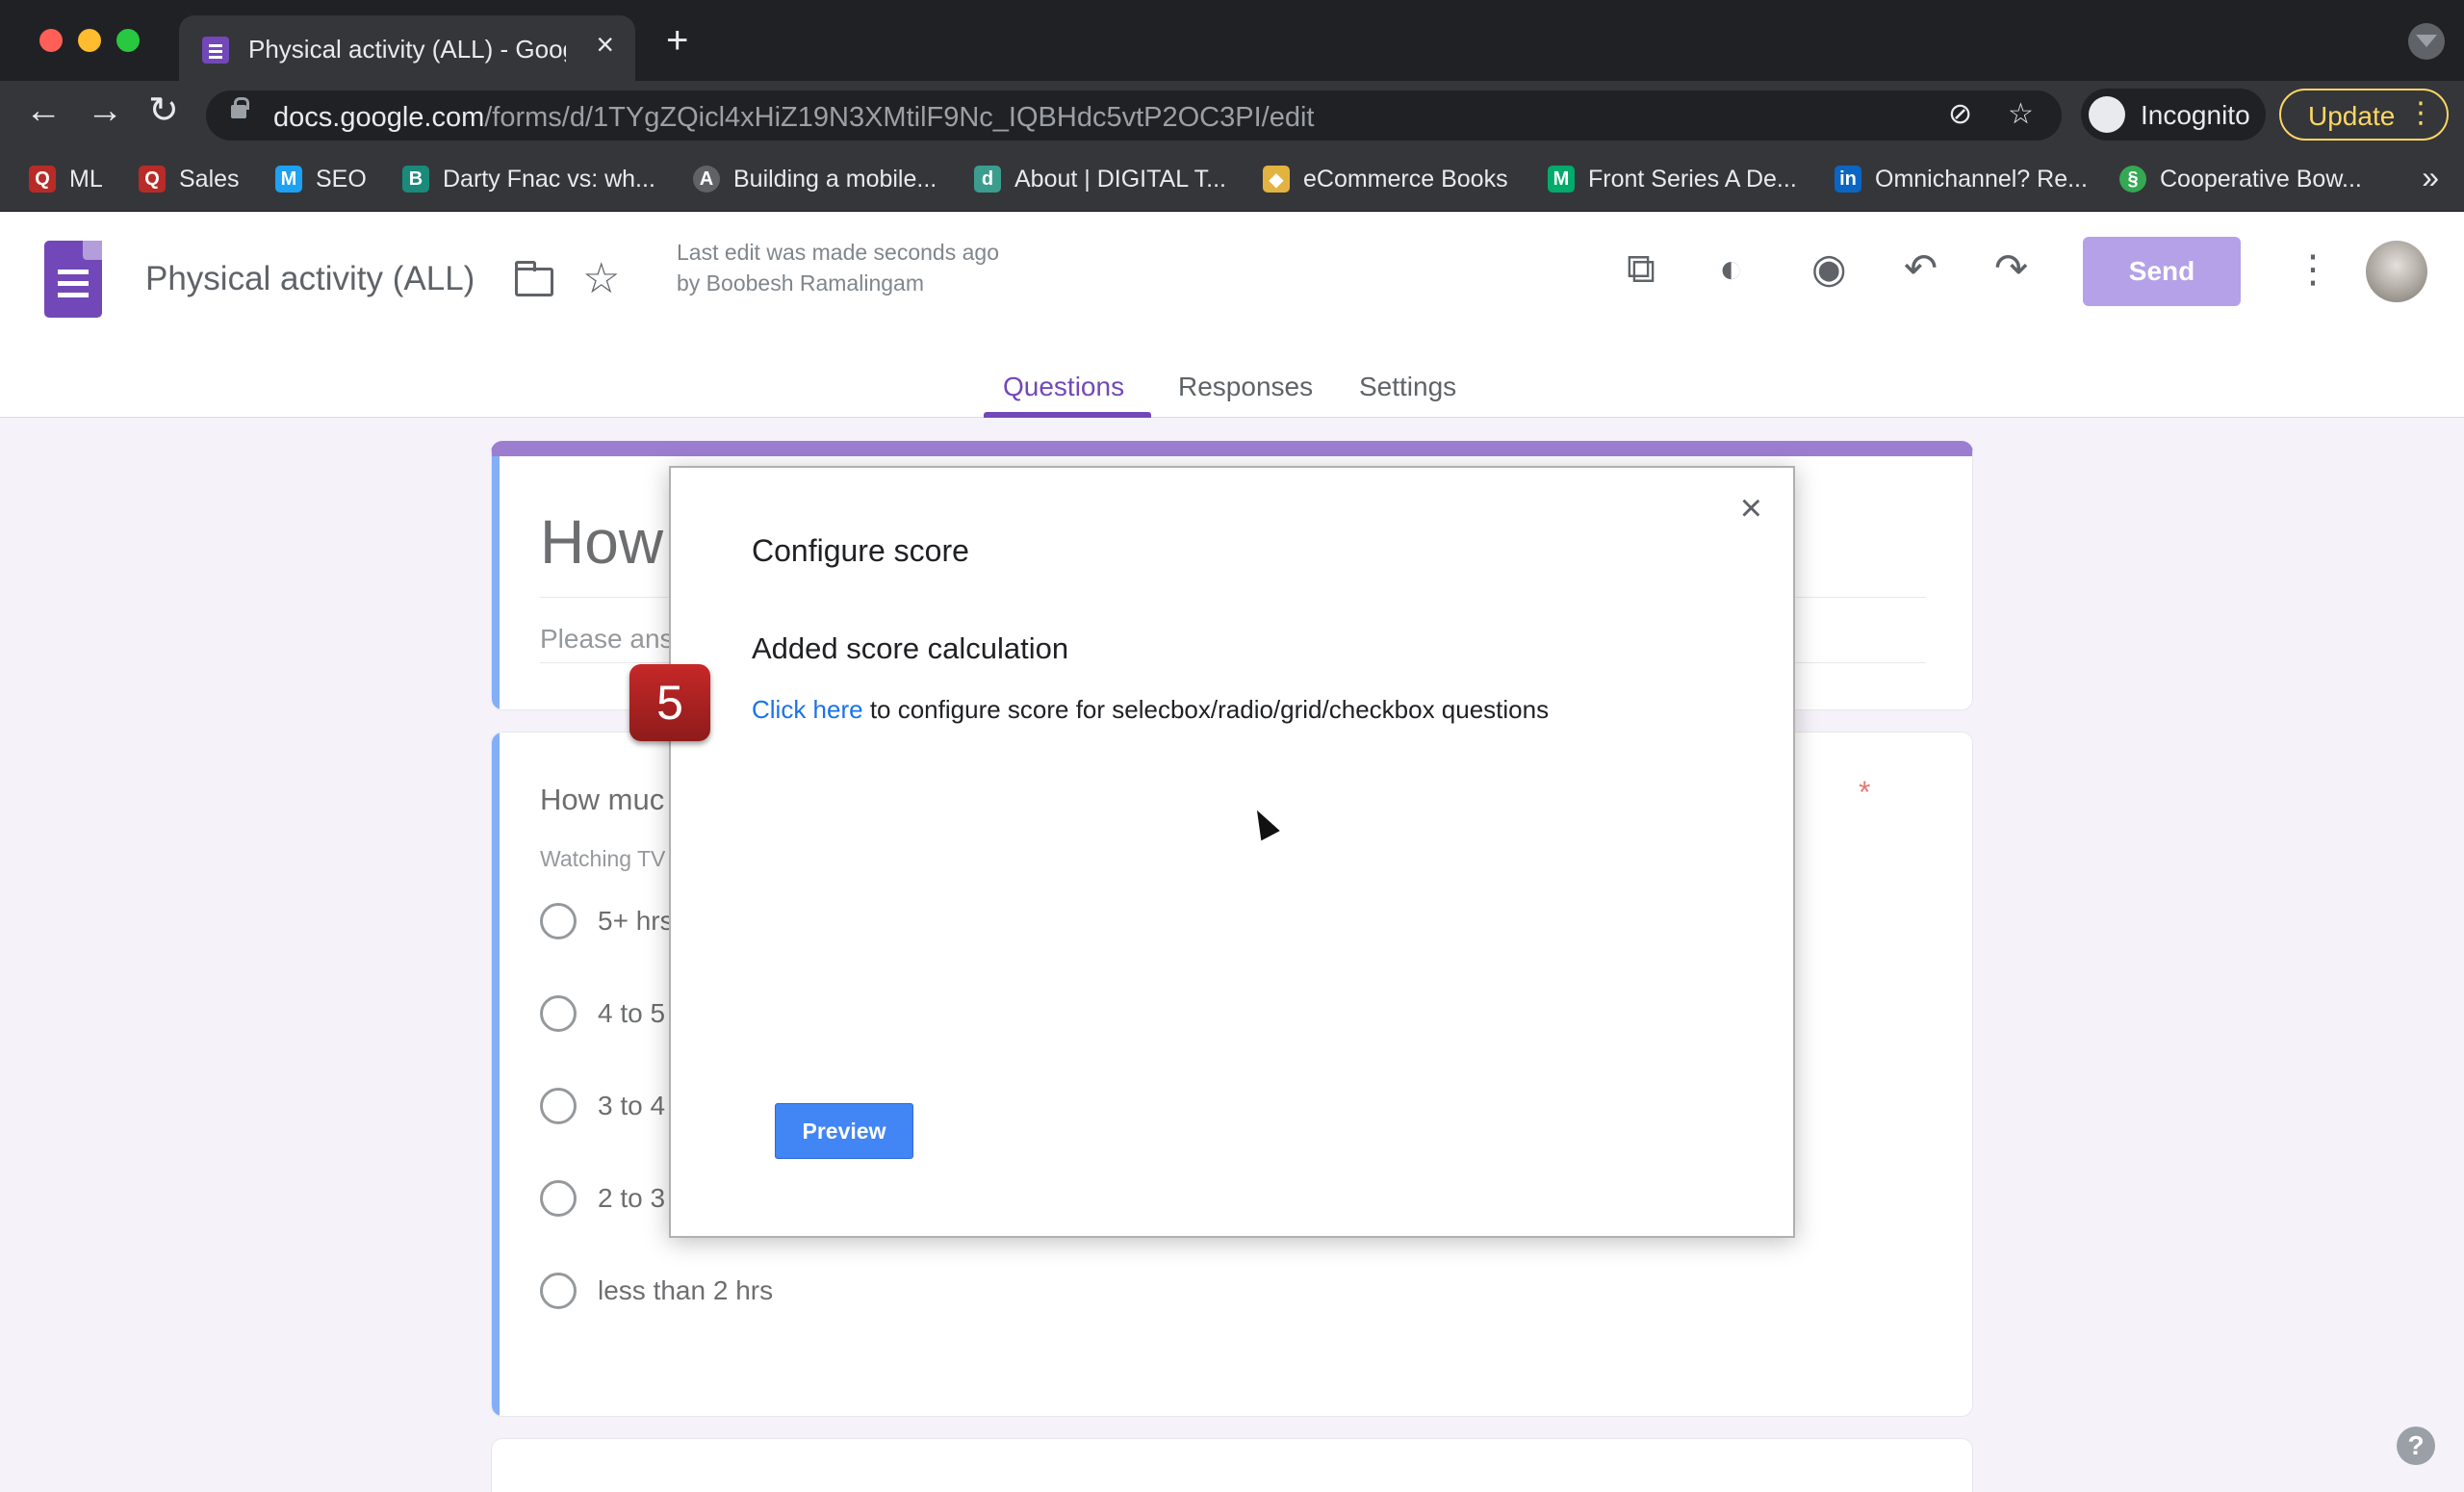 The image size is (2464, 1492). What do you see at coordinates (1829, 268) in the screenshot?
I see `preview-eye-icon: ◉` at bounding box center [1829, 268].